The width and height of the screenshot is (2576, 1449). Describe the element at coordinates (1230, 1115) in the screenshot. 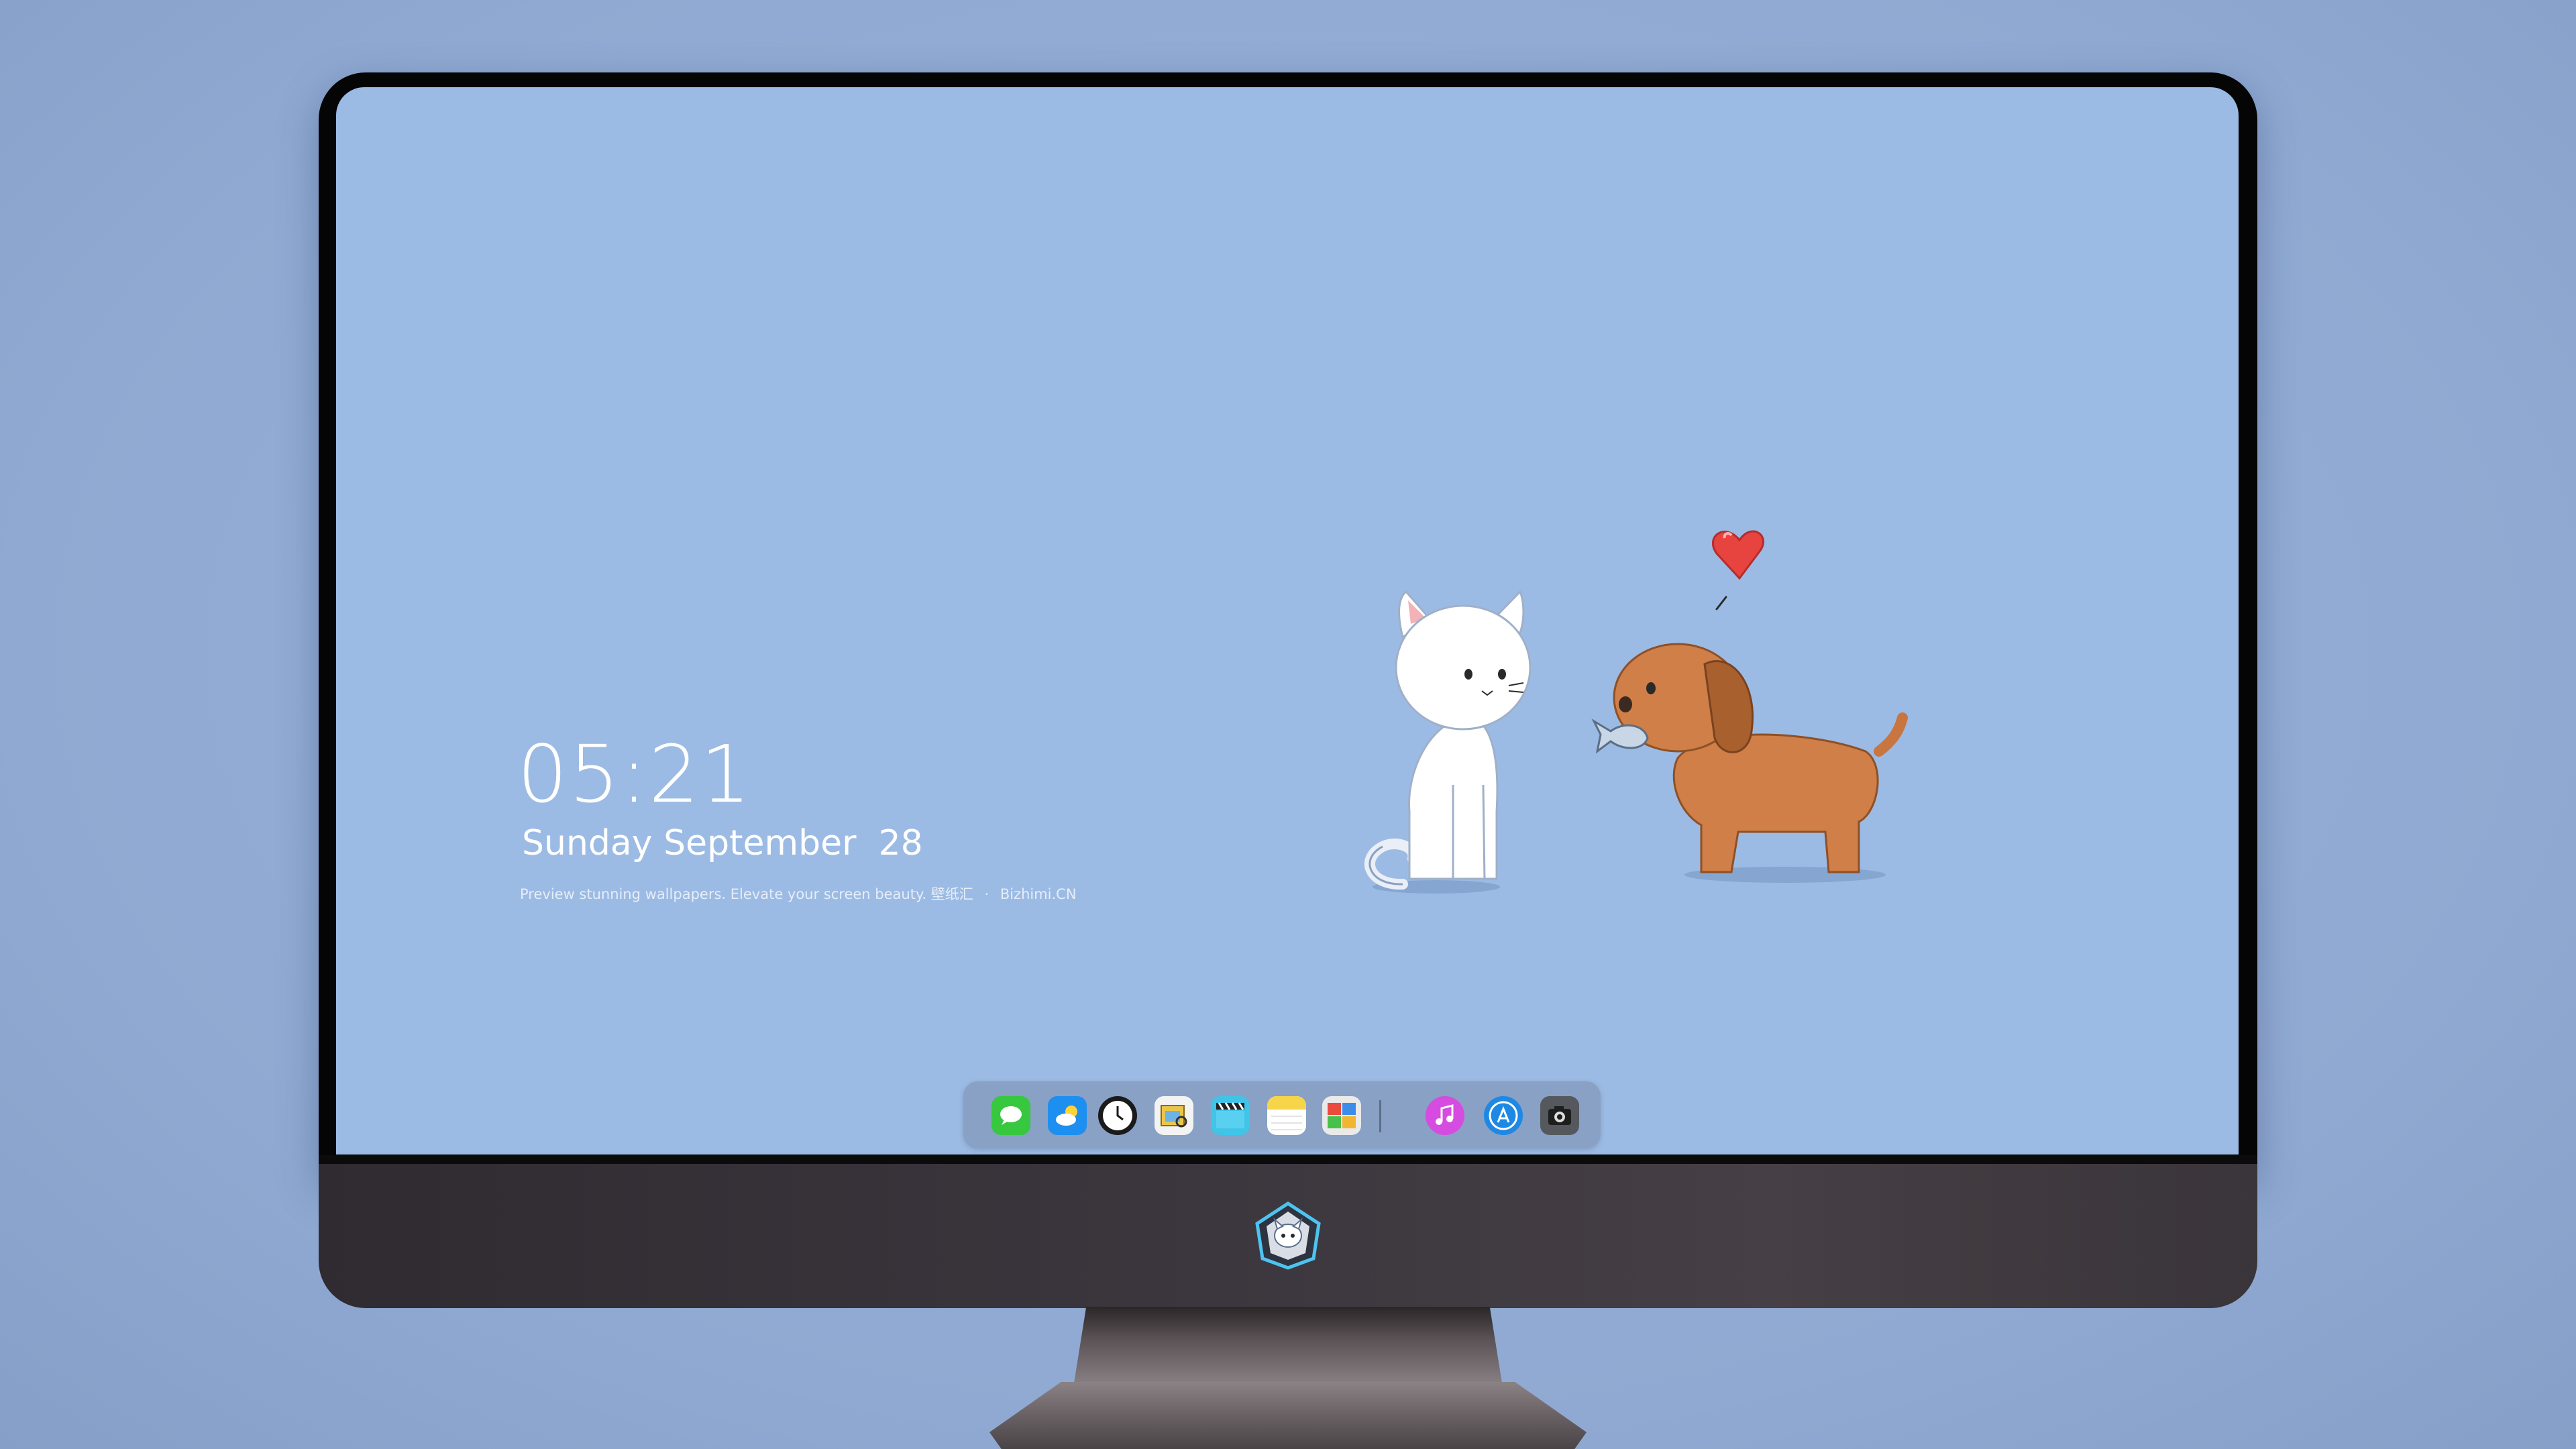

I see `video-clapper-icon` at that location.